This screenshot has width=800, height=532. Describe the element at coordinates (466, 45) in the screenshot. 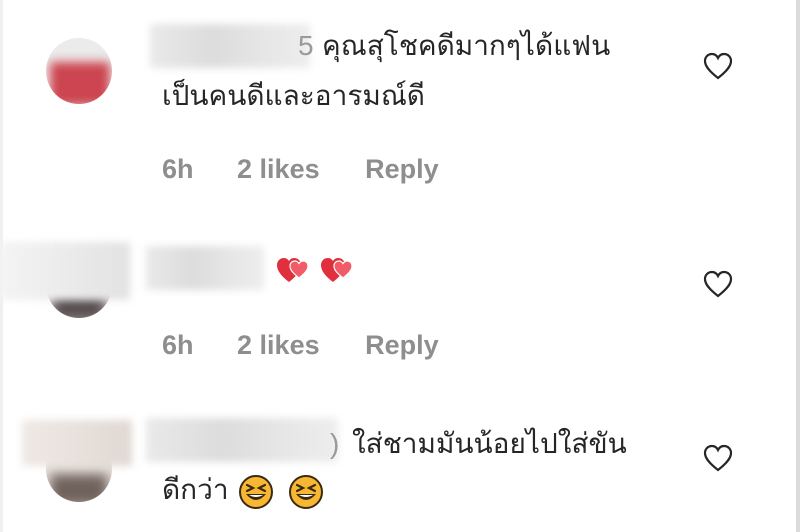

I see `comment-text-line1: คุณสุโชคดีมากๆได้แฟน` at that location.